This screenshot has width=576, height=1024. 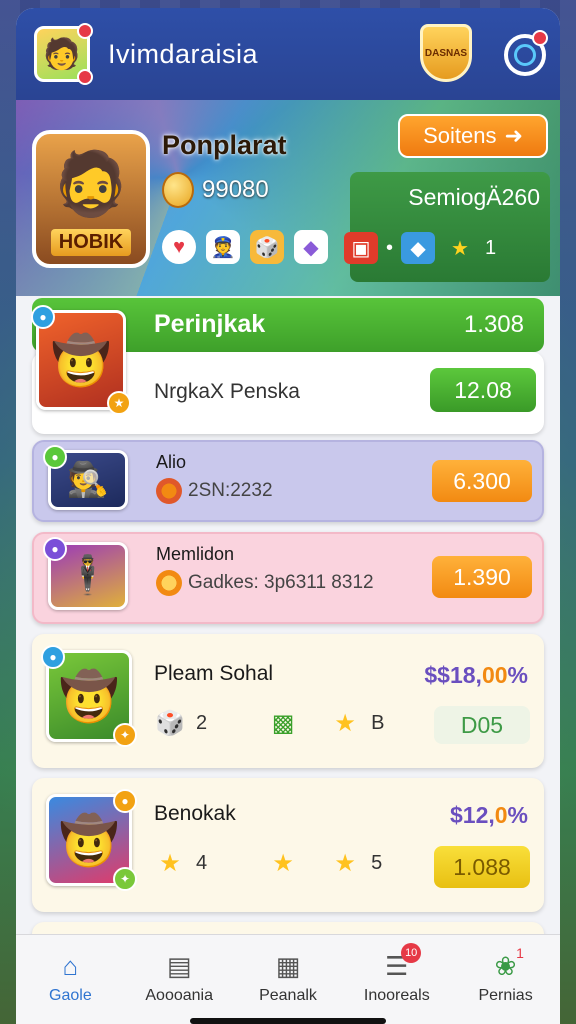 I want to click on profile-avatar: 🧑, so click(x=63, y=54).